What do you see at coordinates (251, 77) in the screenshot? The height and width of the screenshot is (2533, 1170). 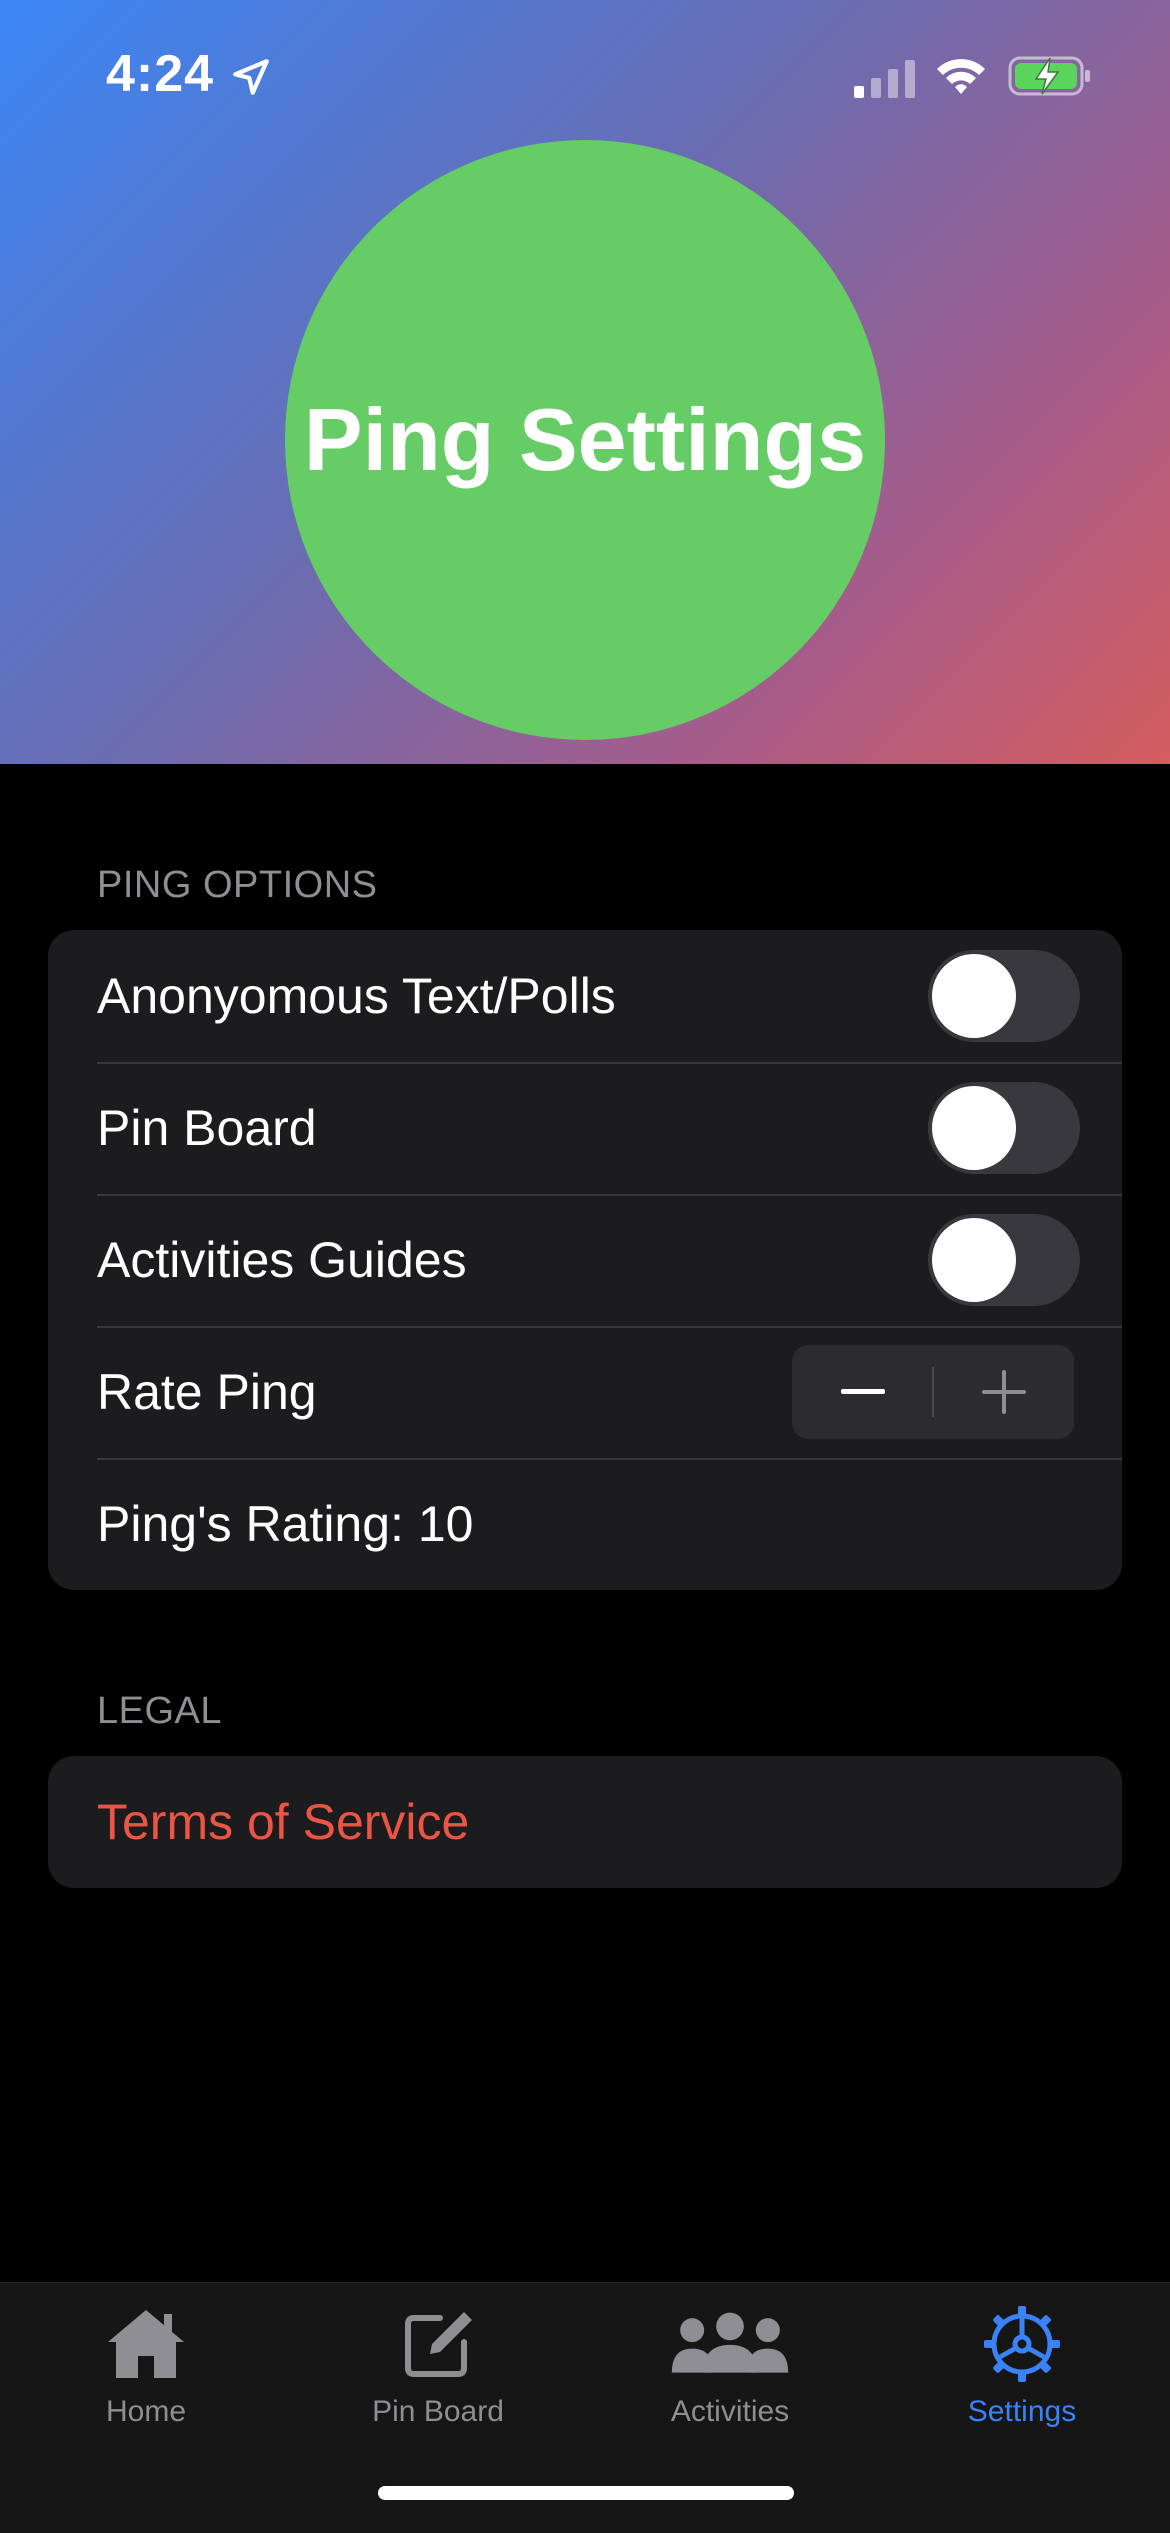 I see `location-arrow-icon` at bounding box center [251, 77].